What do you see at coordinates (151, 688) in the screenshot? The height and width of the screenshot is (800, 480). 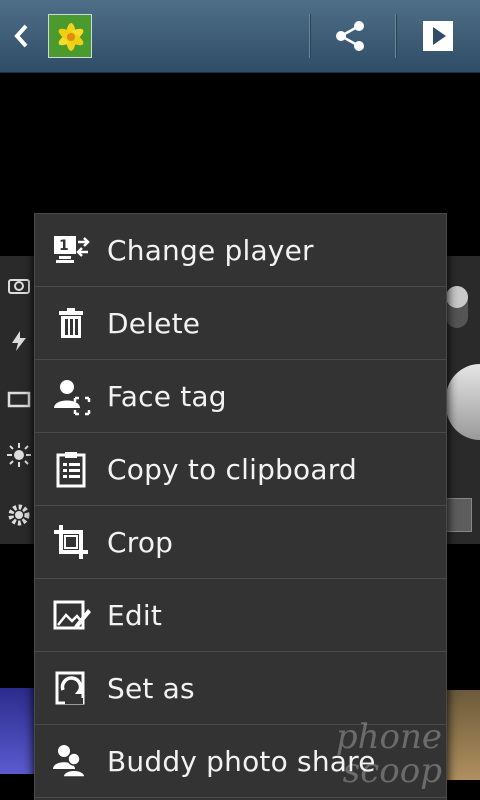 I see `menu-item-label: Set as` at bounding box center [151, 688].